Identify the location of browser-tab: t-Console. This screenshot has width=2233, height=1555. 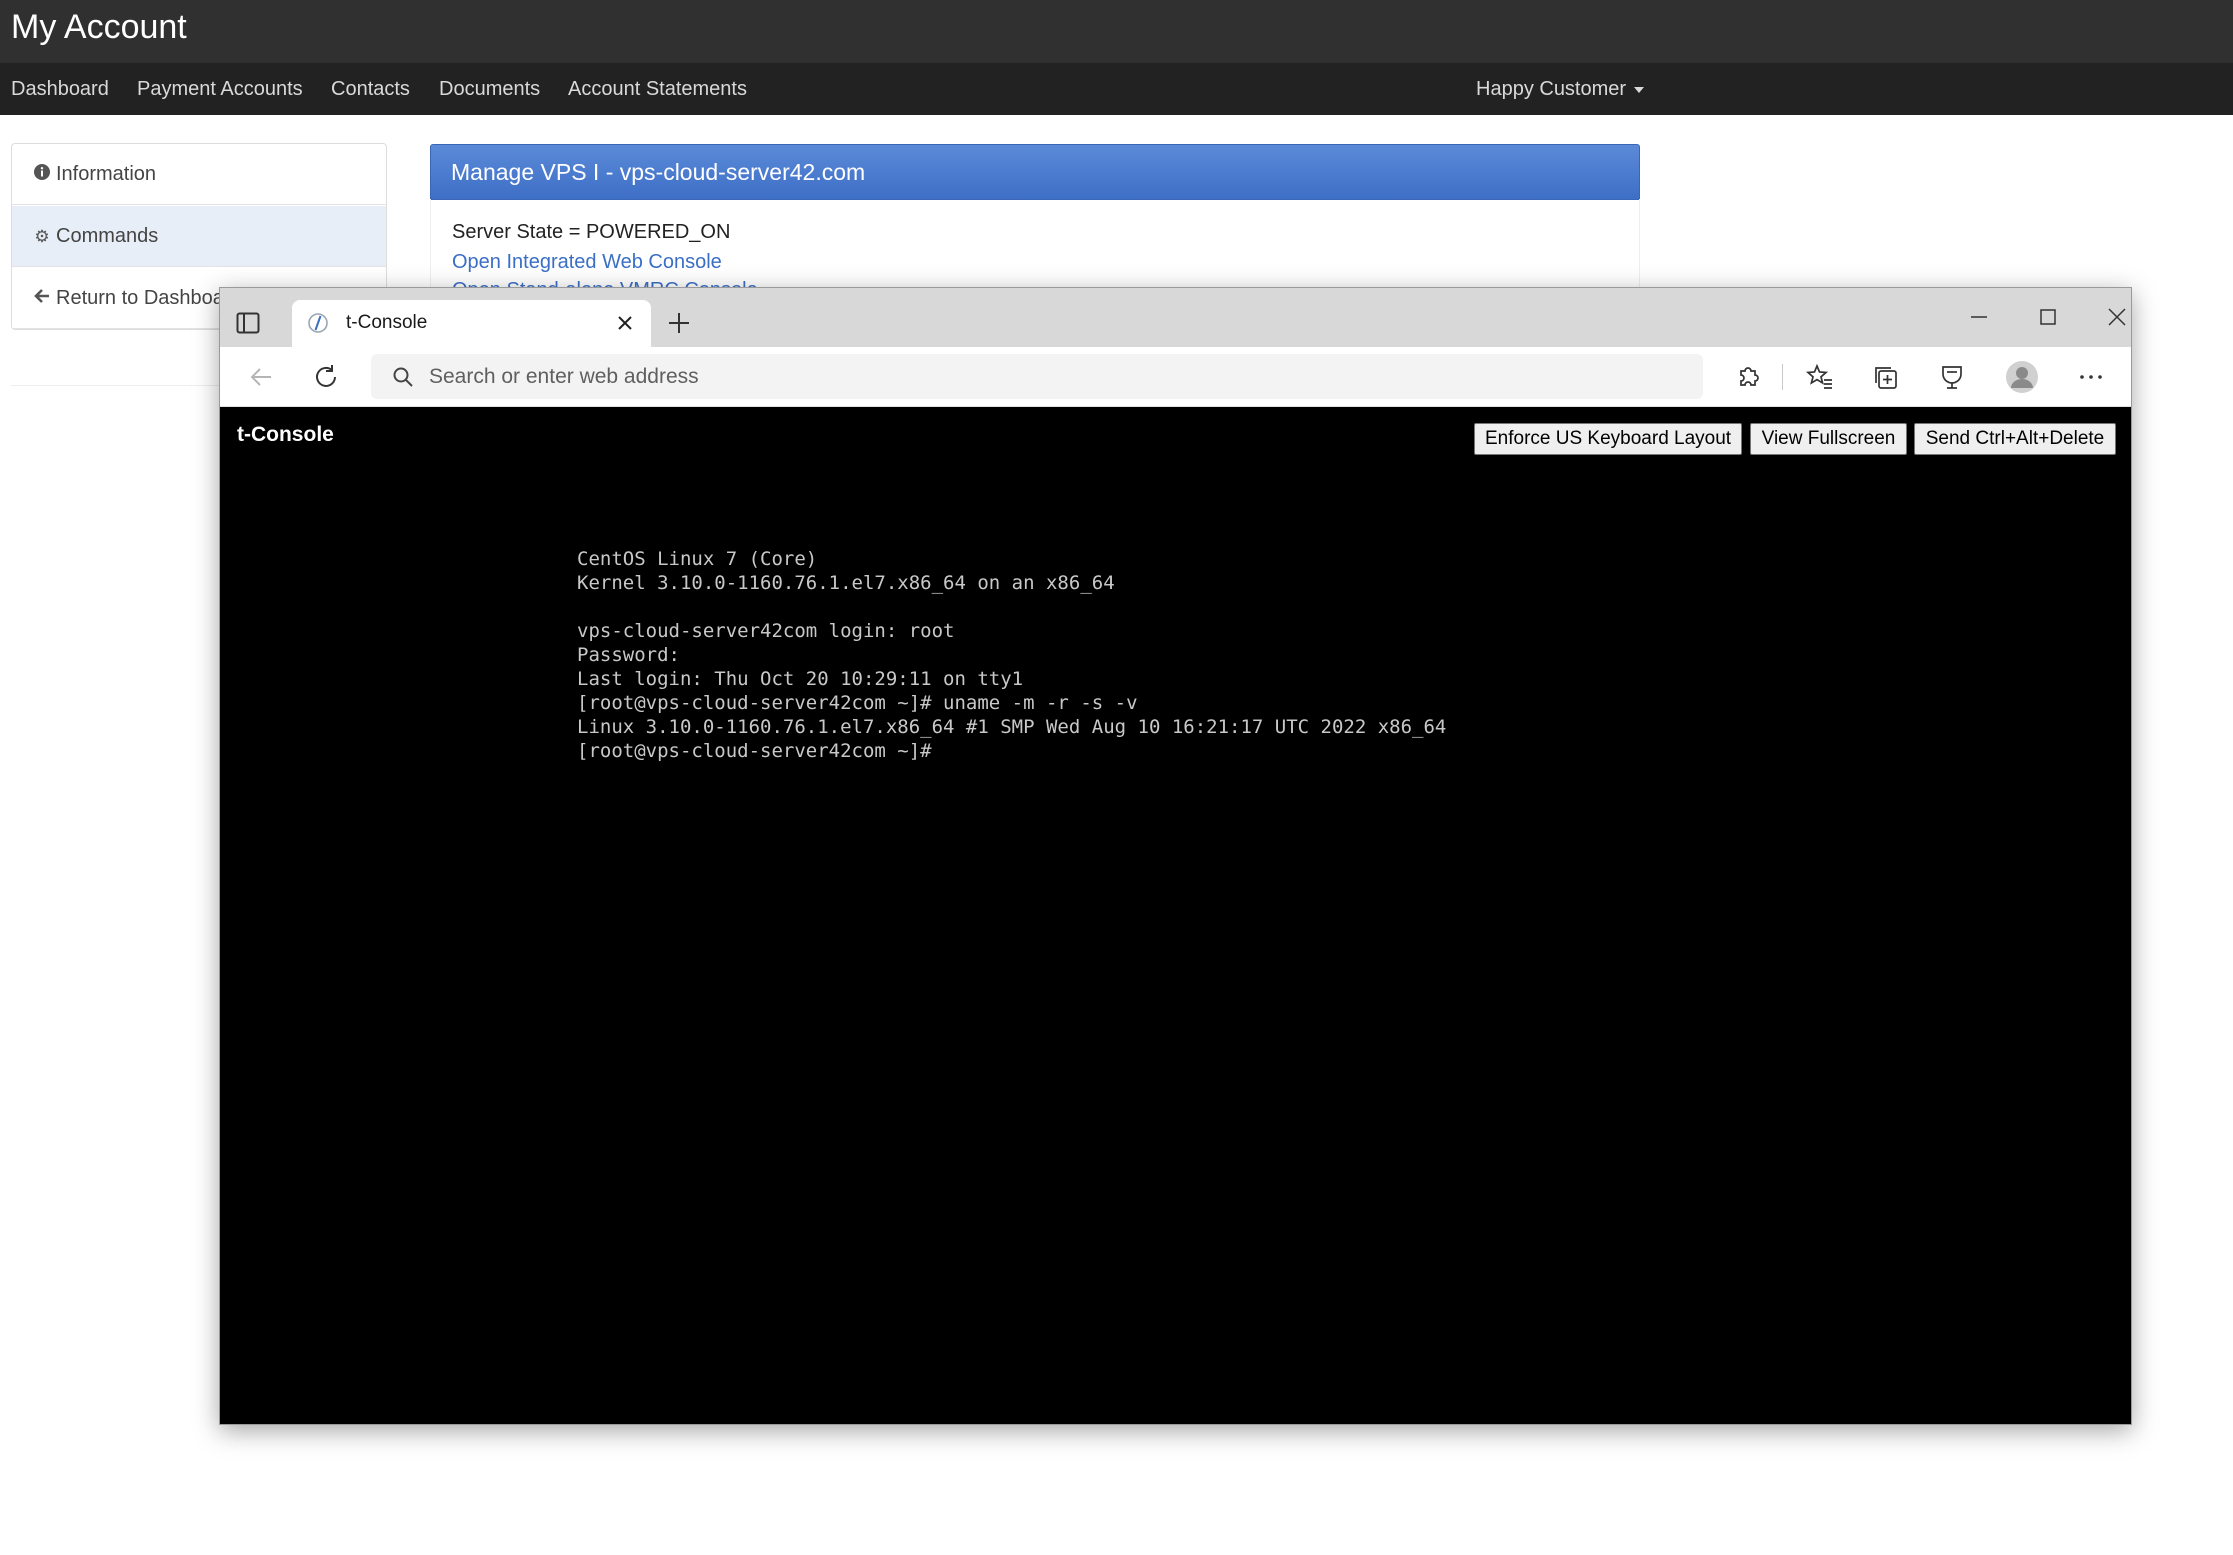
(471, 323).